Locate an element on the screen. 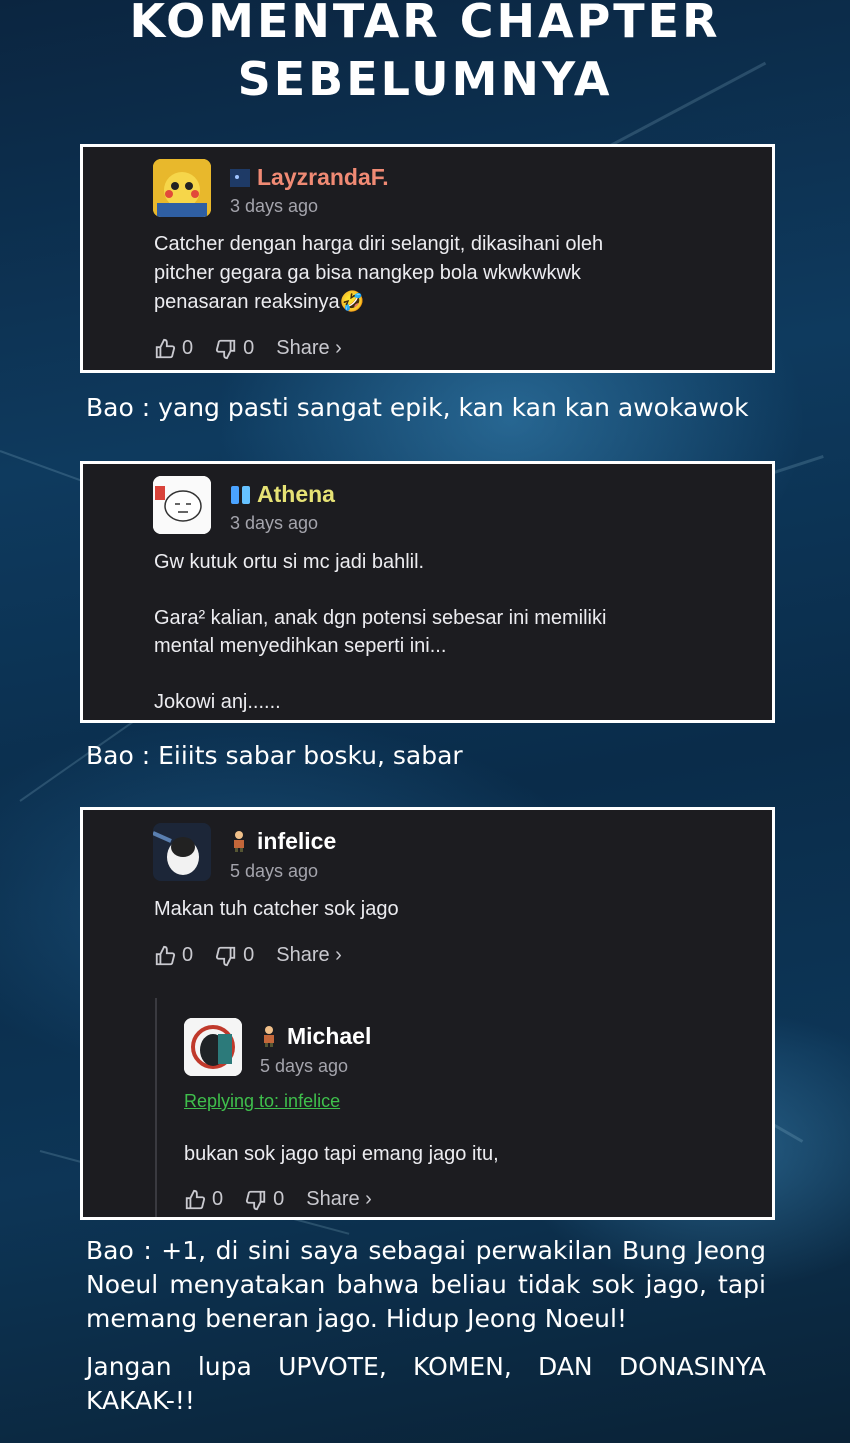 The height and width of the screenshot is (1443, 850). sparkle-badge-icon is located at coordinates (241, 497).